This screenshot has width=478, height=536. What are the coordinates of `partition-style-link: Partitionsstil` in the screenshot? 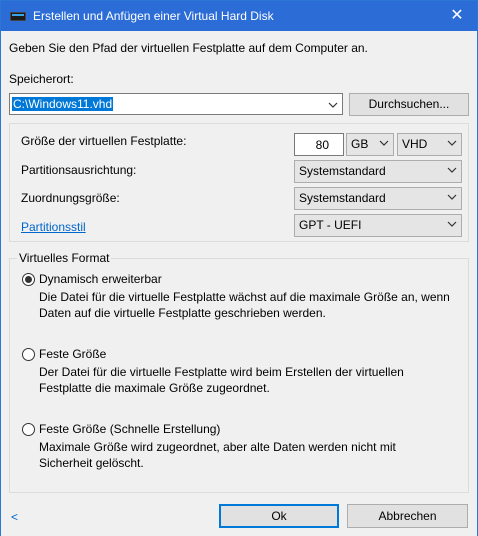 It's located at (53, 227).